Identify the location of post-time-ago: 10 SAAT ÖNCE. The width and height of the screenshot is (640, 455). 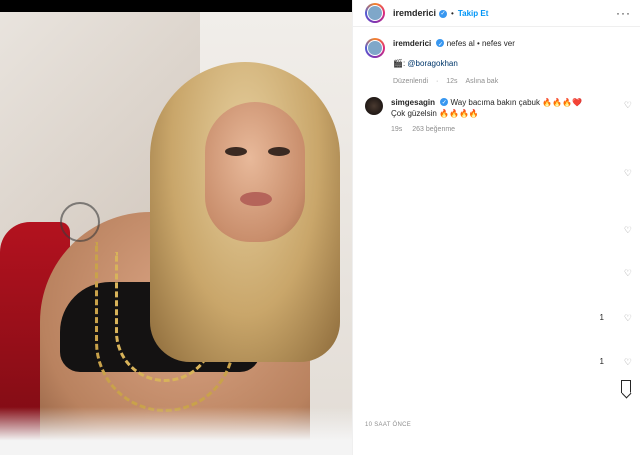
(388, 425).